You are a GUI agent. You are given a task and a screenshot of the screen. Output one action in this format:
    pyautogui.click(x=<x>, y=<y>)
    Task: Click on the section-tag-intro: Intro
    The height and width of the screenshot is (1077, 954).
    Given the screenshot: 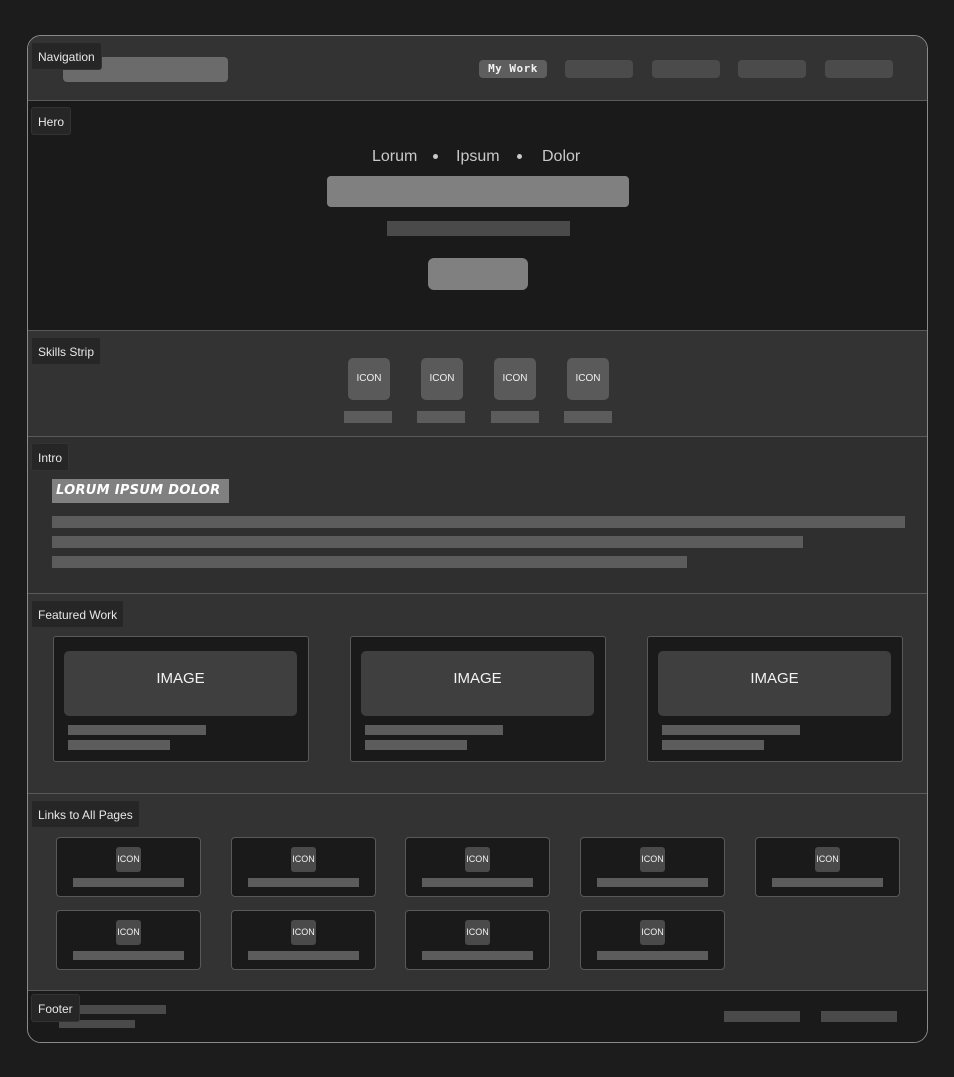 What is the action you would take?
    pyautogui.click(x=50, y=457)
    